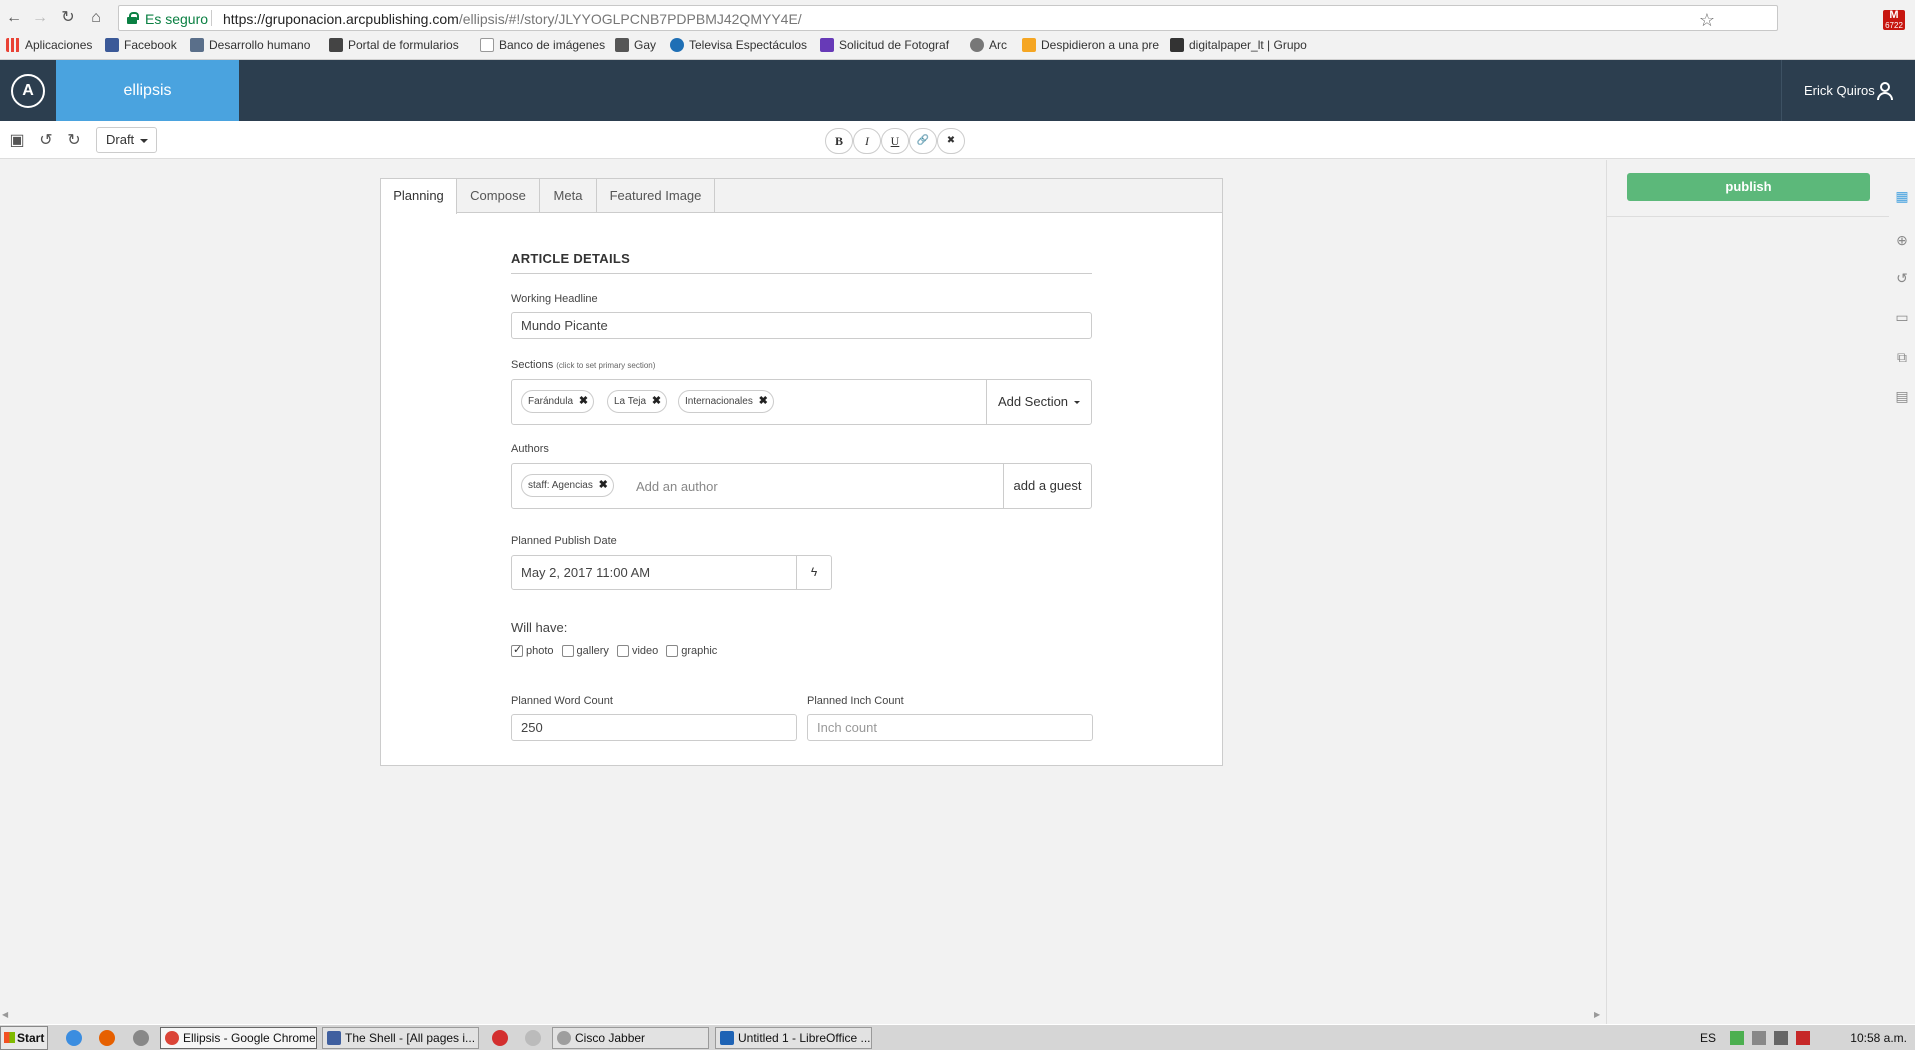 The height and width of the screenshot is (1050, 1915). I want to click on eye-icon, so click(677, 45).